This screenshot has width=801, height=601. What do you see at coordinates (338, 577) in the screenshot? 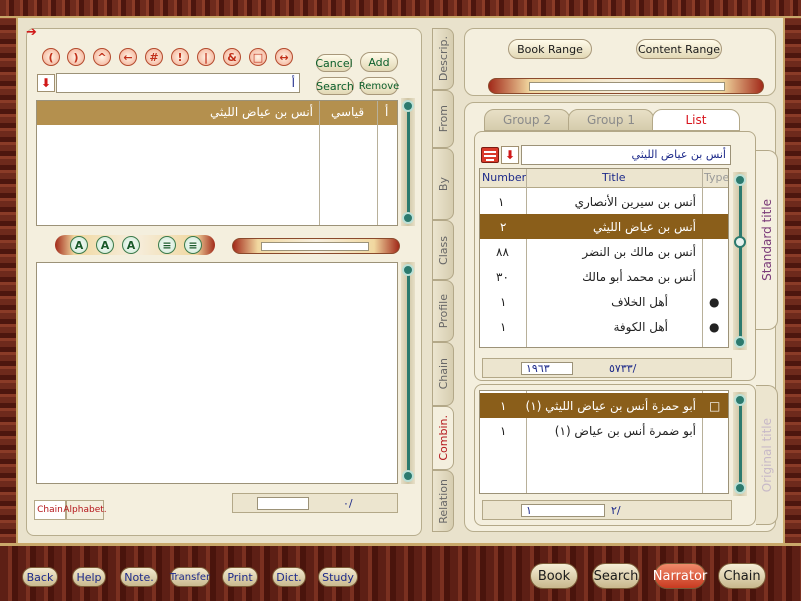
I see `study-button: Study` at bounding box center [338, 577].